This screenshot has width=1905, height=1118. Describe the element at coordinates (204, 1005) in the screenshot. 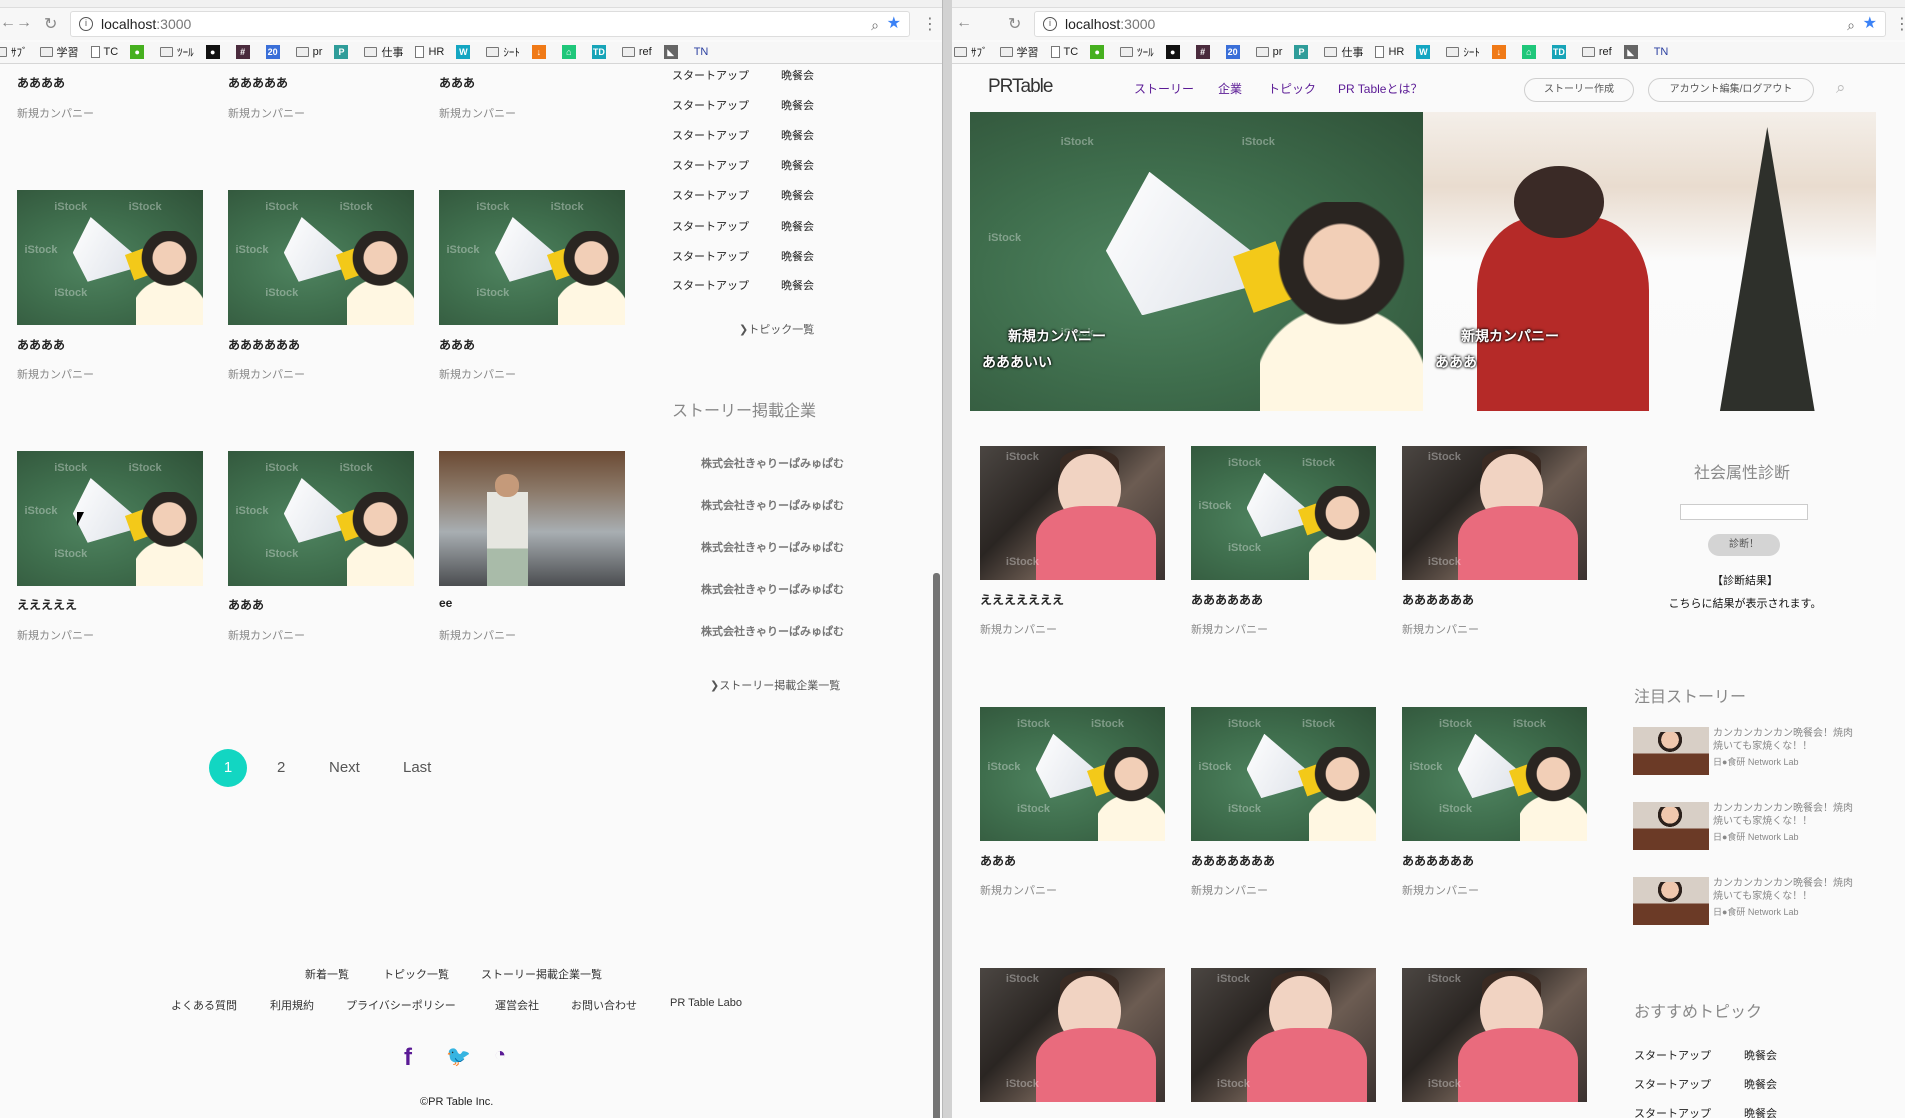

I see `footer-link: よくある質問` at that location.